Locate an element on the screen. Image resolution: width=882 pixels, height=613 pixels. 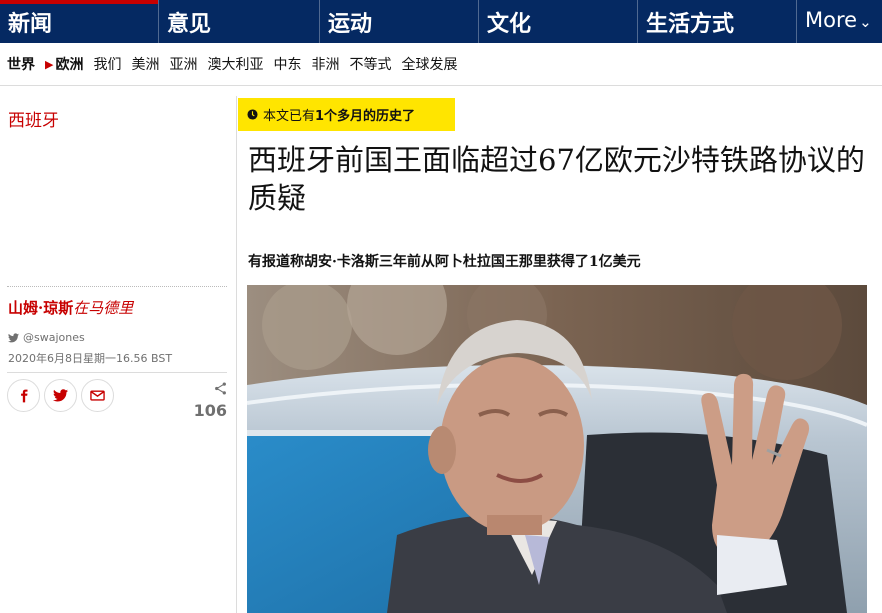
subnav-item-us: 我们 is located at coordinates (107, 64).